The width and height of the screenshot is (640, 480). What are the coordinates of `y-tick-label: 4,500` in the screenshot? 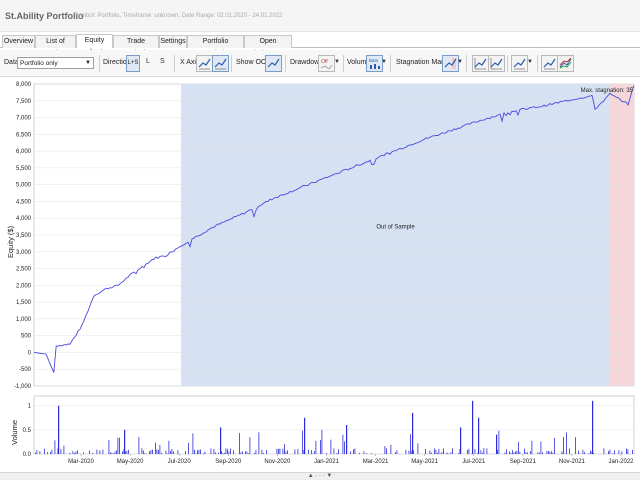 It's located at (24, 202).